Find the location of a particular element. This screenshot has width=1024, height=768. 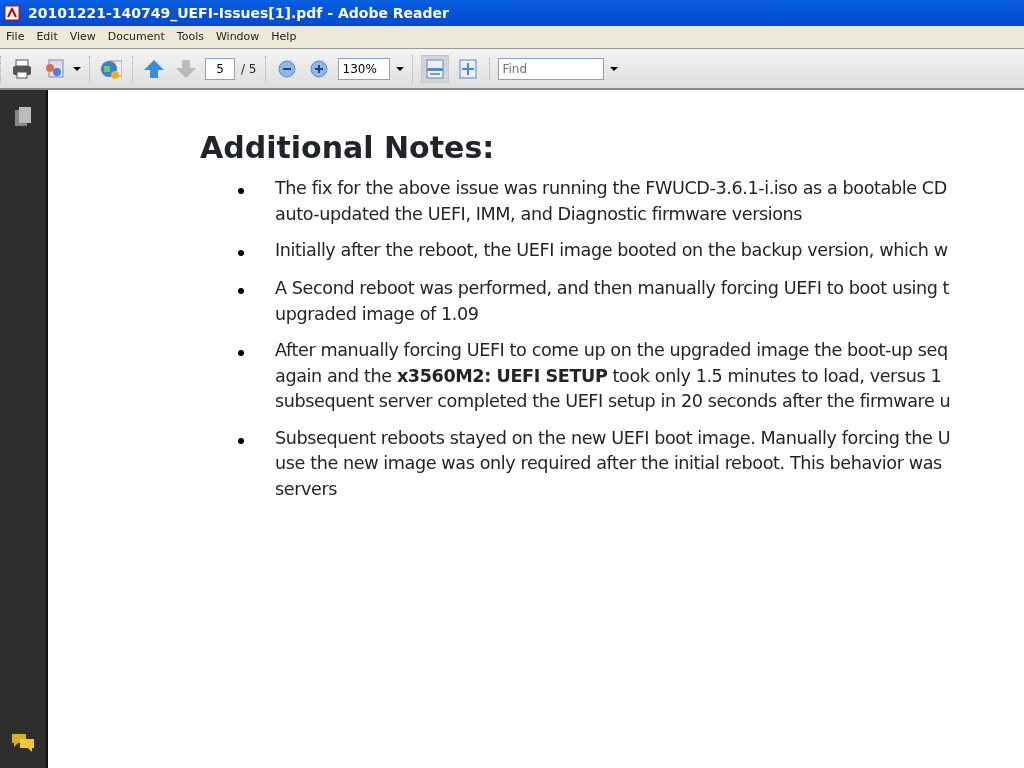

heading: Additional Notes: is located at coordinates (348, 148).